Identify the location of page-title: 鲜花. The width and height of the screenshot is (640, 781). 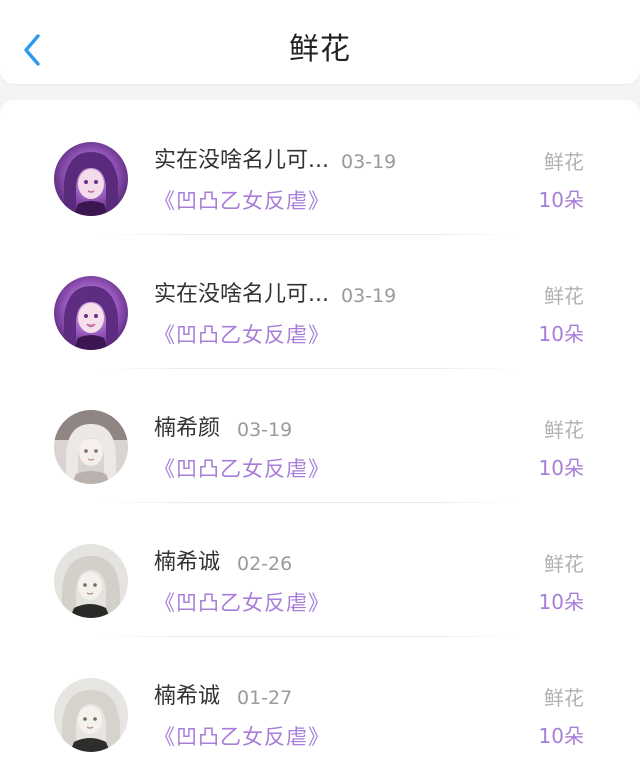
(320, 49).